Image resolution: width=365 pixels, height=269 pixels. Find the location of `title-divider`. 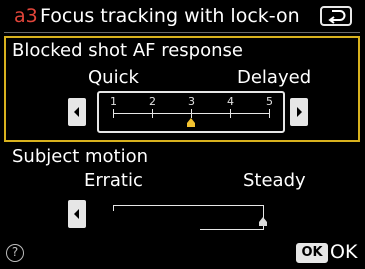

title-divider is located at coordinates (182, 32).